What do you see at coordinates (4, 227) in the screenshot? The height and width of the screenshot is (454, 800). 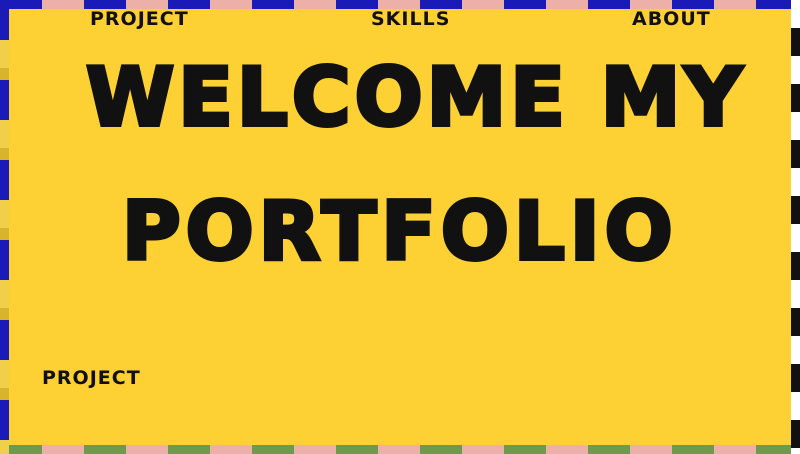 I see `left-striped-border` at bounding box center [4, 227].